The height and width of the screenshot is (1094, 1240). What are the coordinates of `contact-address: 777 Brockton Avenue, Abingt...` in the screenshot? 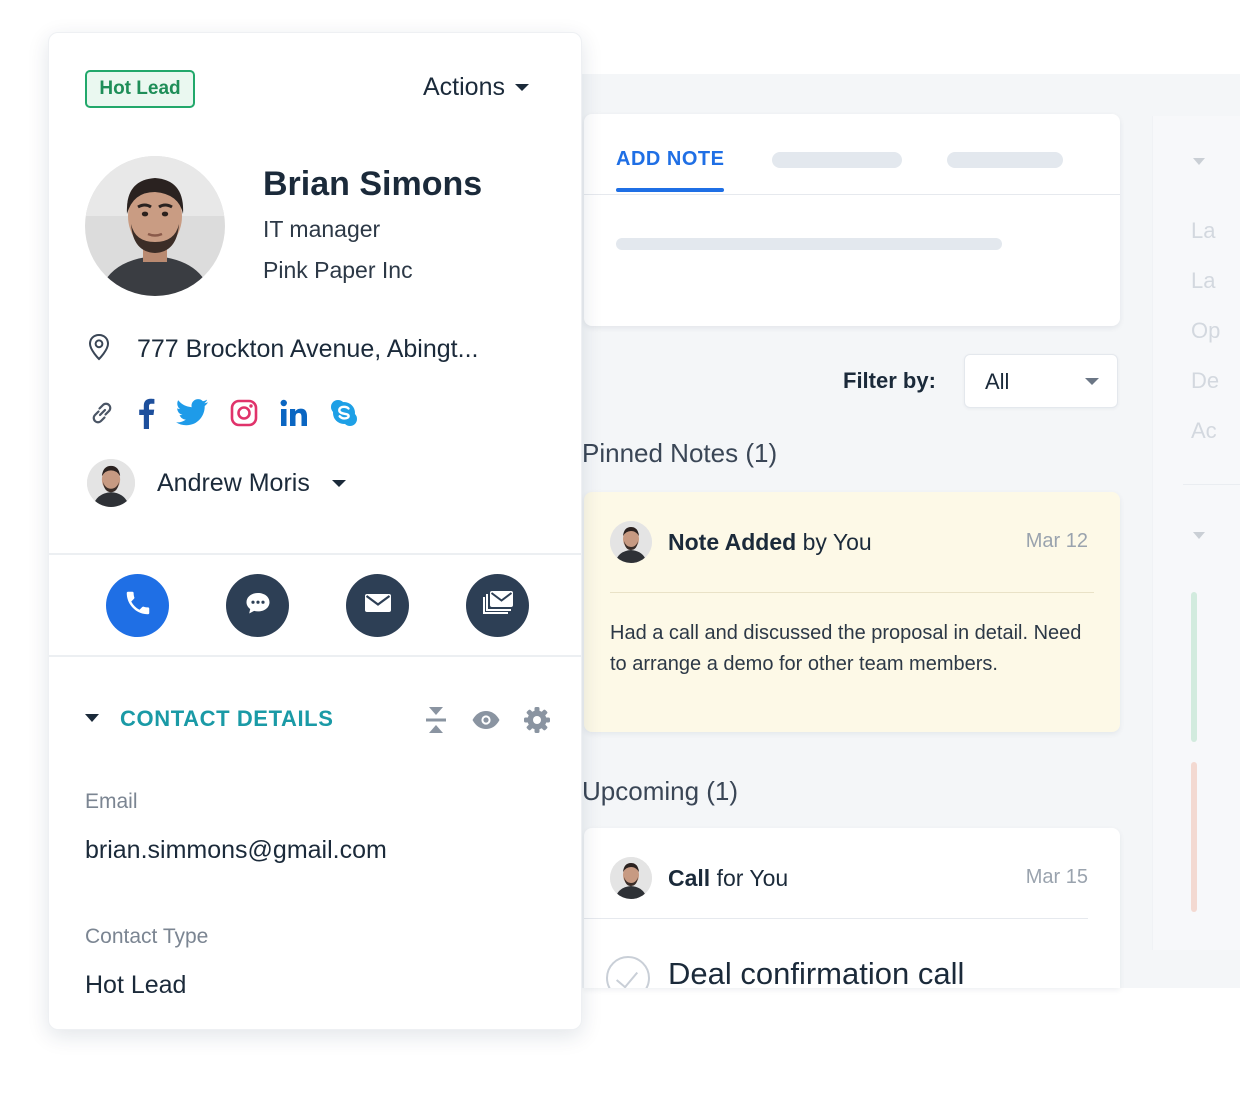 It's located at (307, 349).